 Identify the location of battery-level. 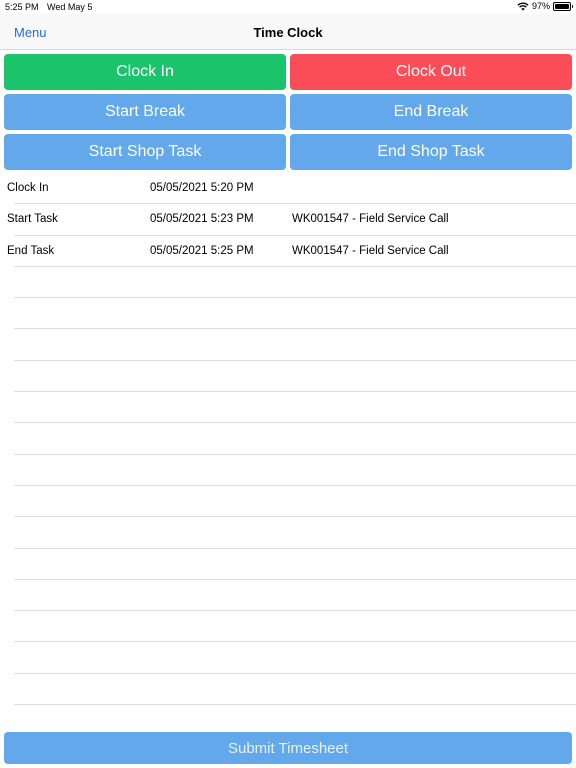
(562, 6).